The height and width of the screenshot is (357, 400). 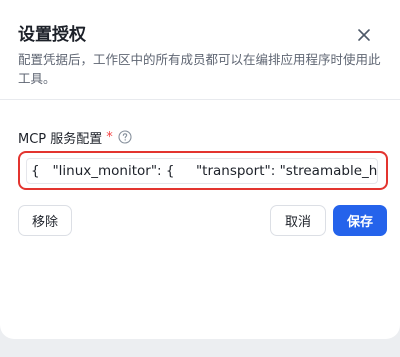 I want to click on dialog-description: 配置凭据后，工作区中的所有成员都可以在编排应用程序时使用此工具。, so click(x=199, y=69).